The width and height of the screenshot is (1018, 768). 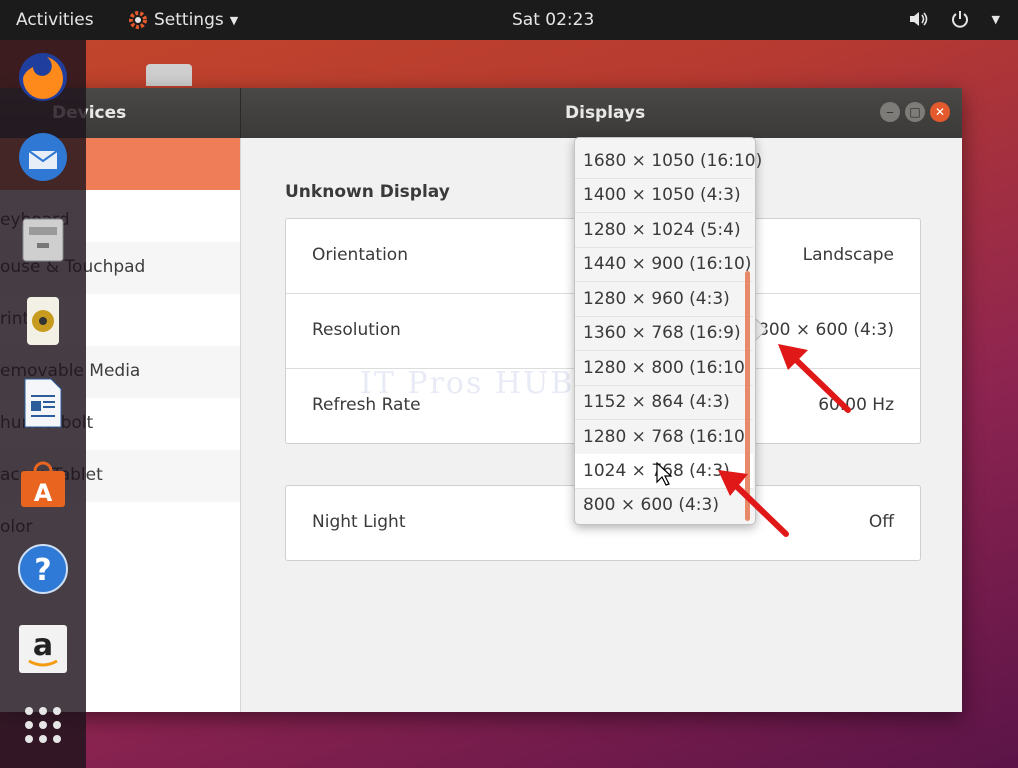 I want to click on resolution-option-label: 1400 × 1050 (4:3), so click(x=662, y=195).